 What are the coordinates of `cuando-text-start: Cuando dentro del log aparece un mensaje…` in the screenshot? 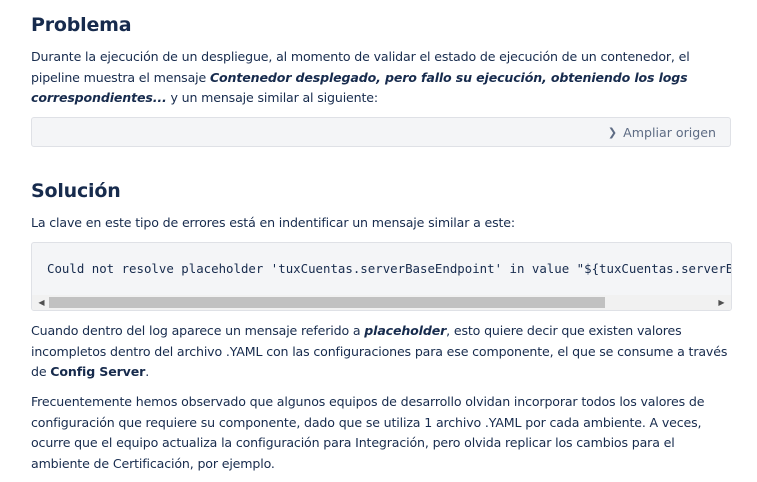 It's located at (198, 330).